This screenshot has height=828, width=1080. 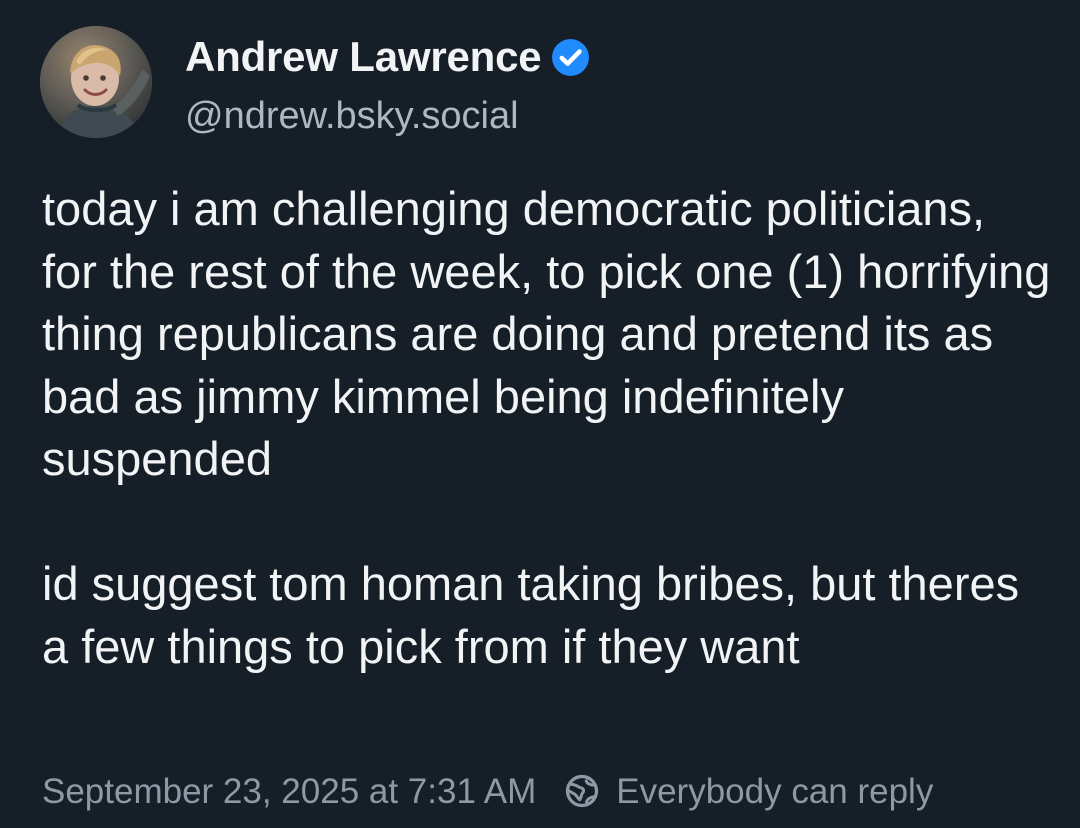 I want to click on post-header: Andrew Lawrence @ndrew.bsky.social, so click(x=315, y=82).